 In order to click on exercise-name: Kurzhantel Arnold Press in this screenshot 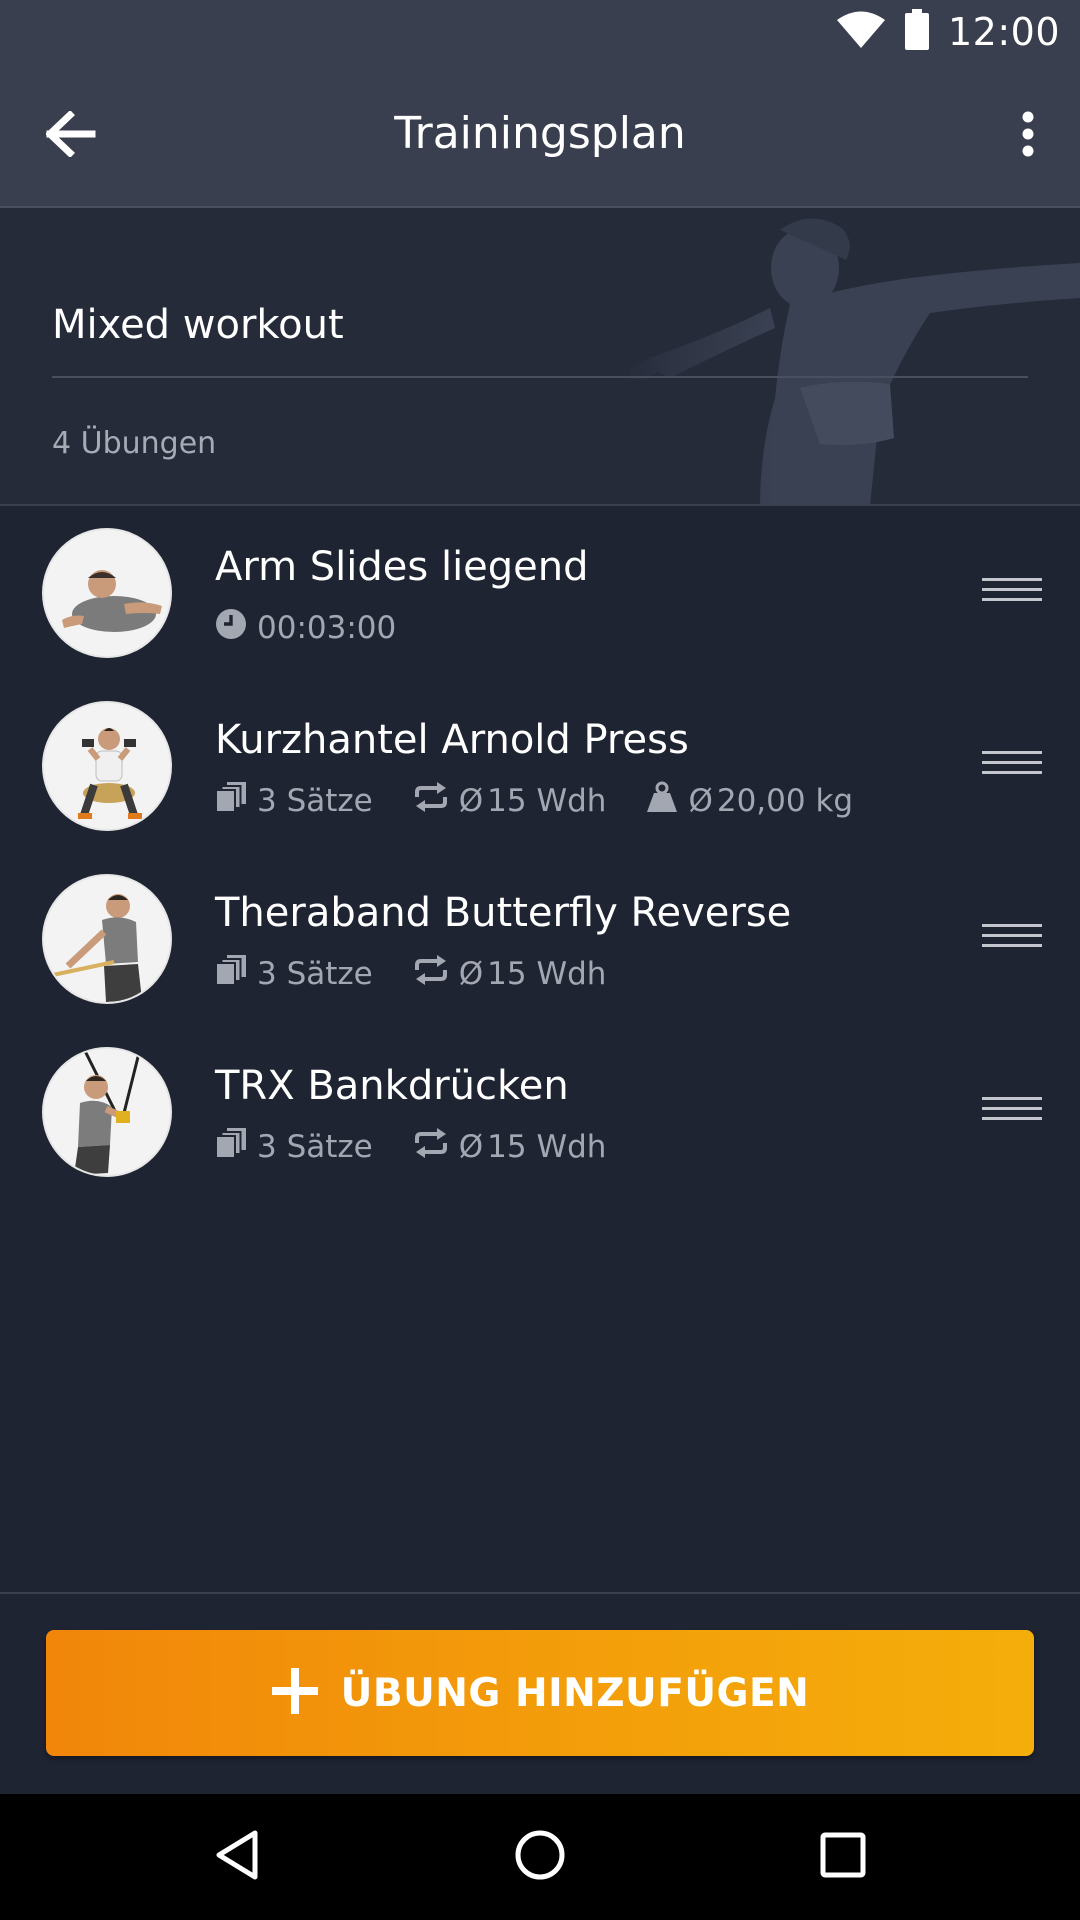, I will do `click(452, 740)`.